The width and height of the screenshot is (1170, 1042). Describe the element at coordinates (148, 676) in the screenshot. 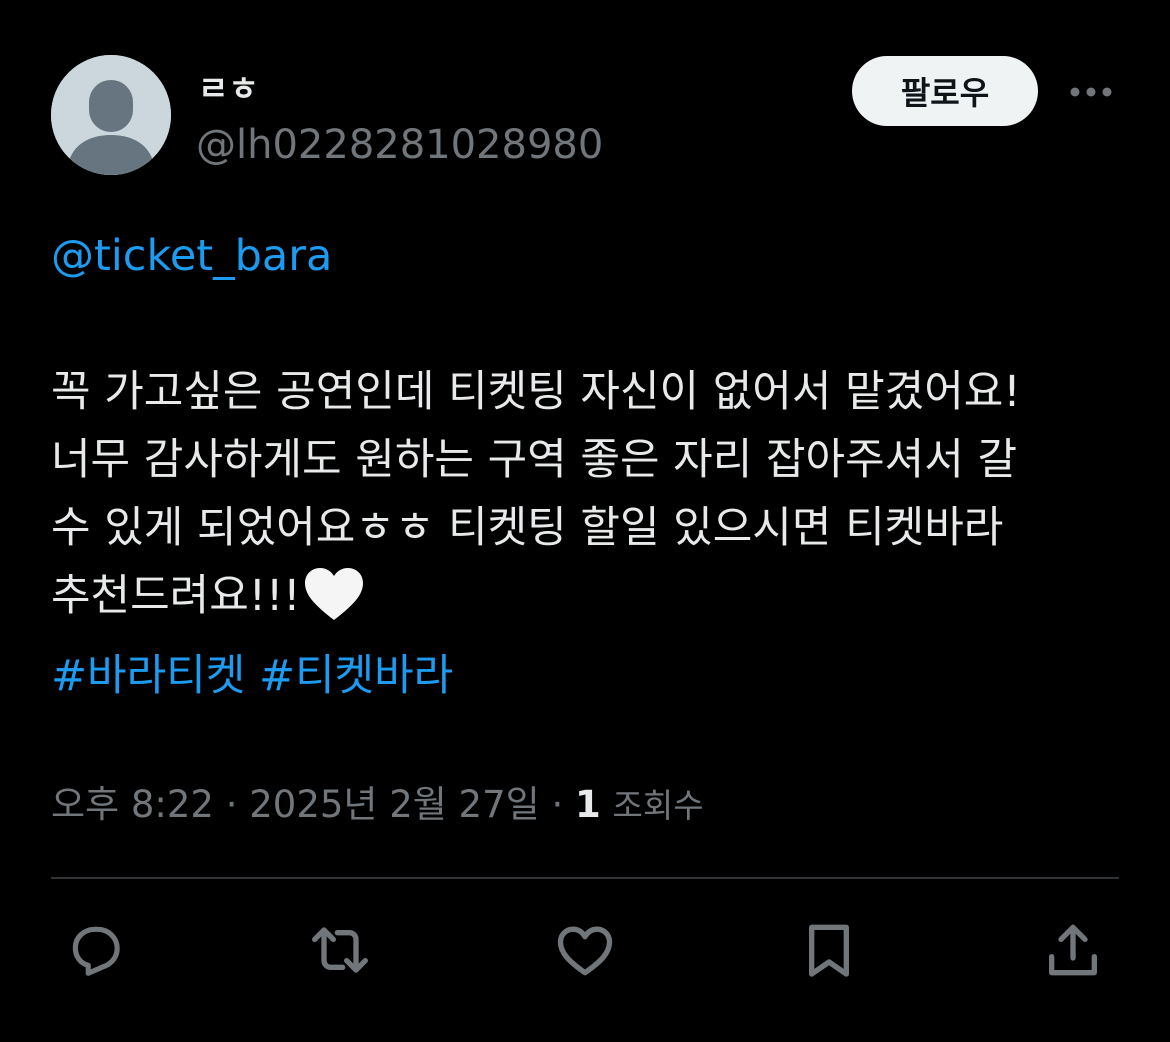

I see `hashtag-link: #바라티켓` at that location.